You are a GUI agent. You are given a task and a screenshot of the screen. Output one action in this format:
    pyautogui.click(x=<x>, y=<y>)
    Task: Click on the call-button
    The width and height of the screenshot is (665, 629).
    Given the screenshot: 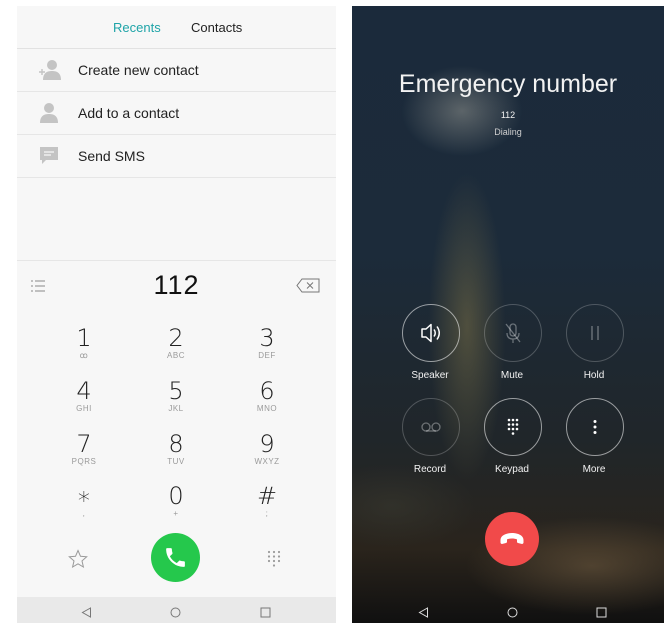 What is the action you would take?
    pyautogui.click(x=175, y=557)
    